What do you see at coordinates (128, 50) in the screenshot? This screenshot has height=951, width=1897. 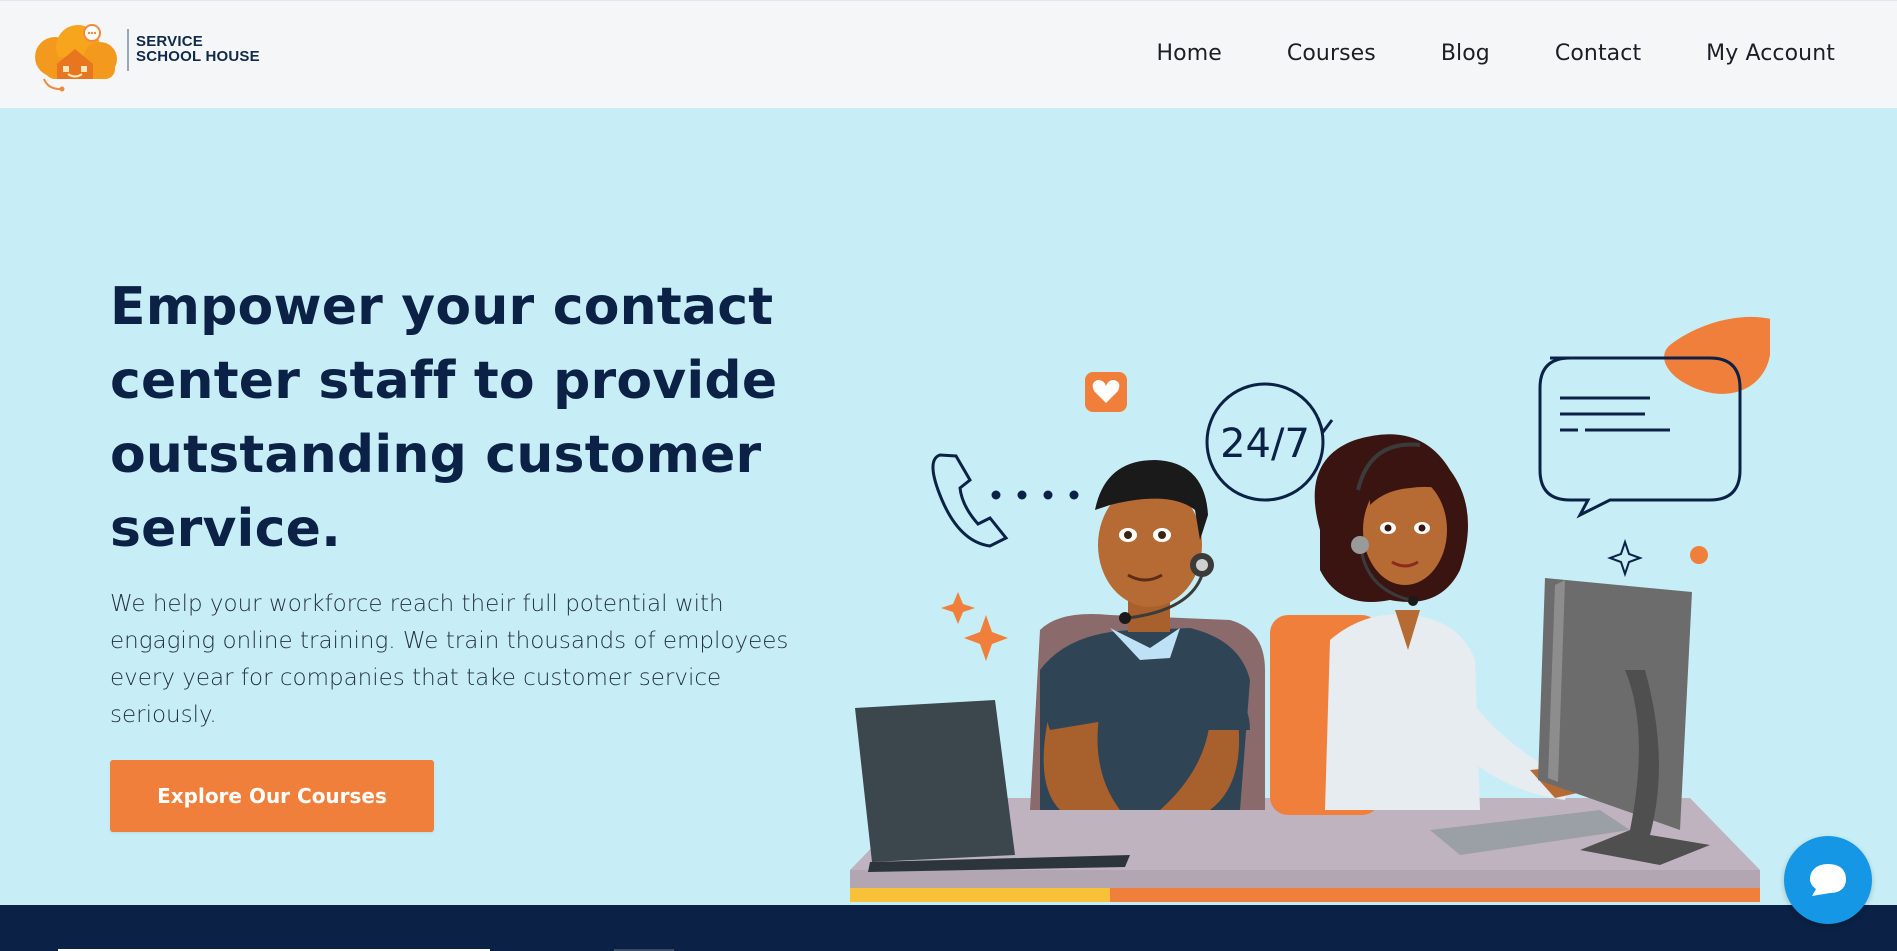 I see `logo-divider` at bounding box center [128, 50].